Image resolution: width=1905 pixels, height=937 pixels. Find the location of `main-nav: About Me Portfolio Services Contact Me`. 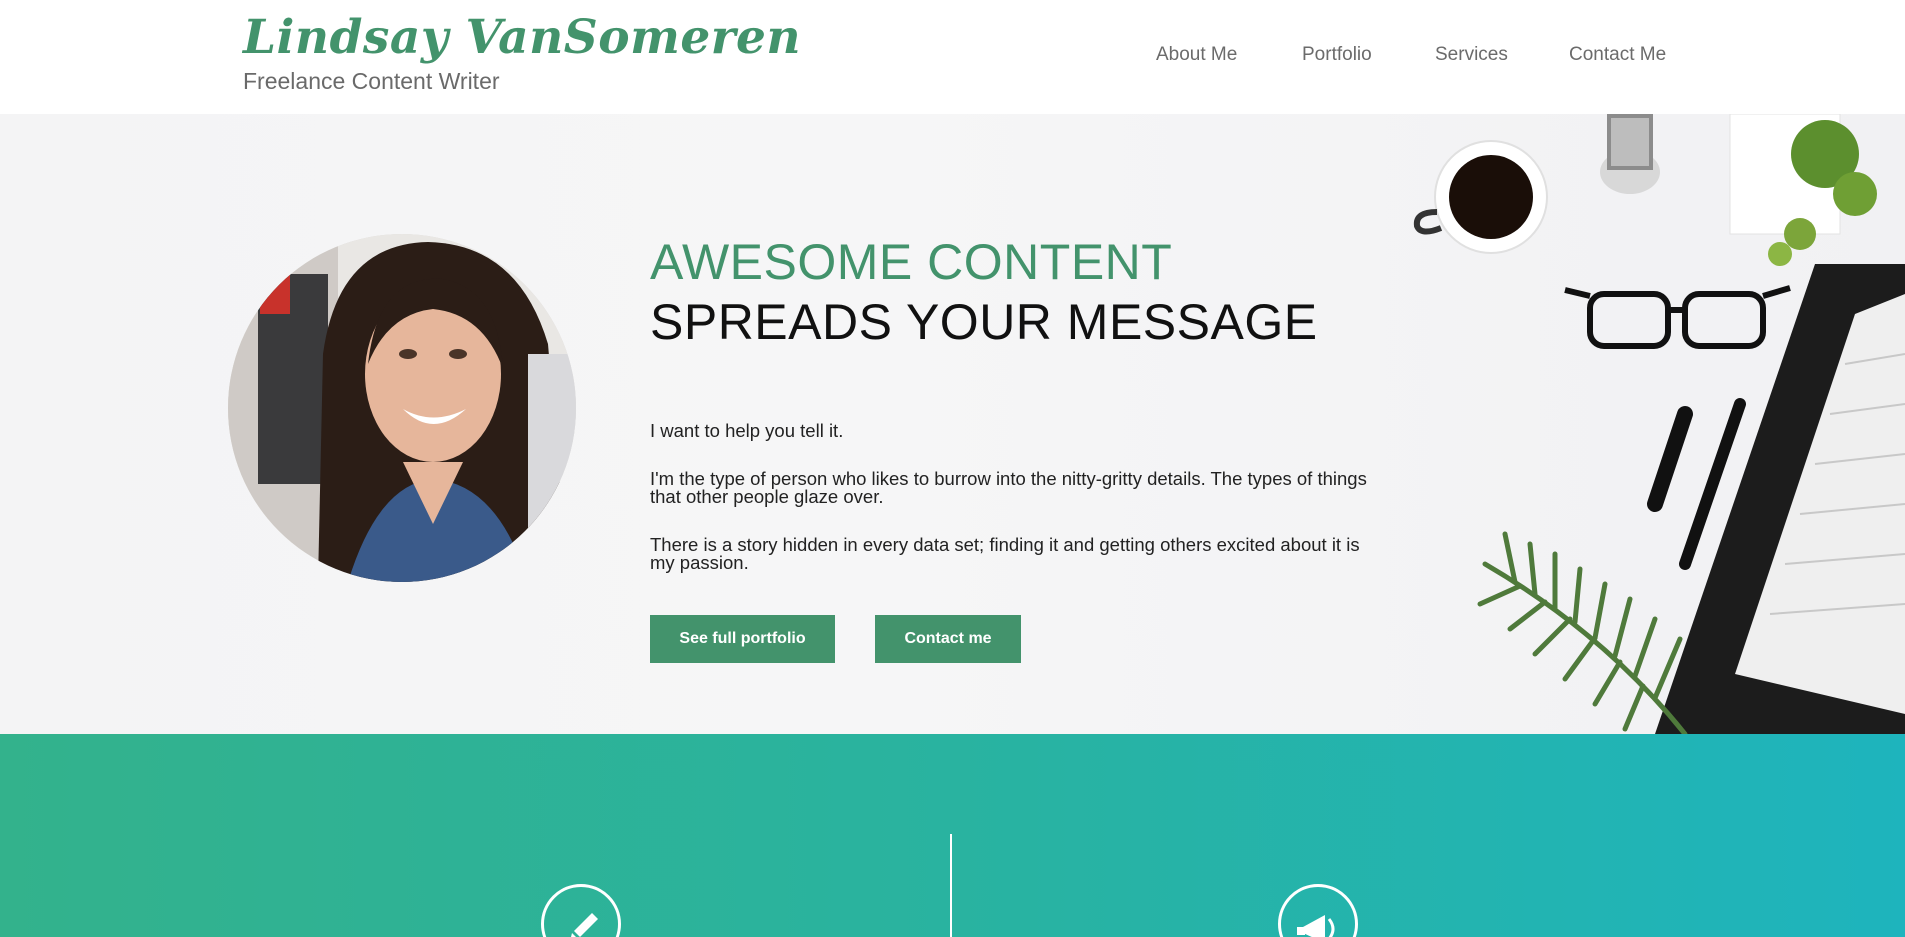

main-nav: About Me Portfolio Services Contact Me is located at coordinates (952, 59).